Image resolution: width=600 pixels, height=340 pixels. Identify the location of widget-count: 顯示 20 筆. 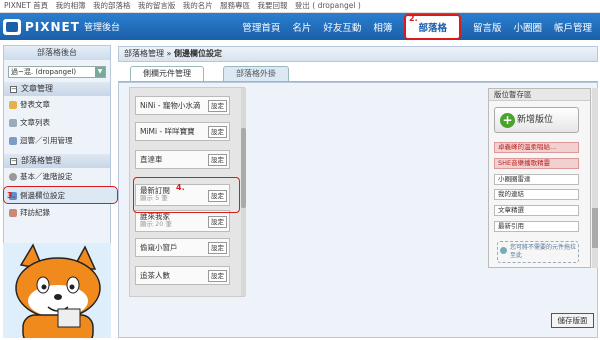
(156, 224).